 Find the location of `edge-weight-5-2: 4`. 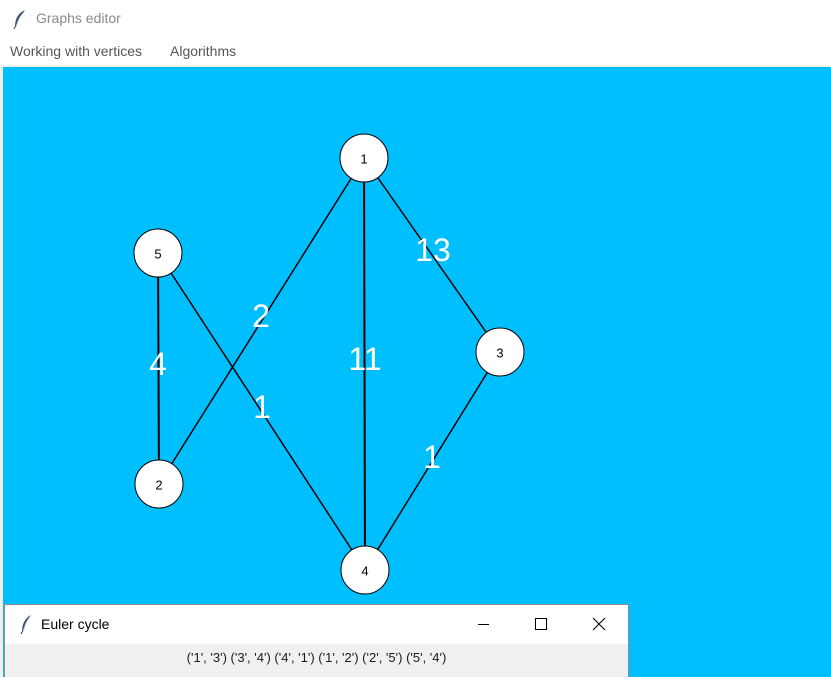

edge-weight-5-2: 4 is located at coordinates (158, 364).